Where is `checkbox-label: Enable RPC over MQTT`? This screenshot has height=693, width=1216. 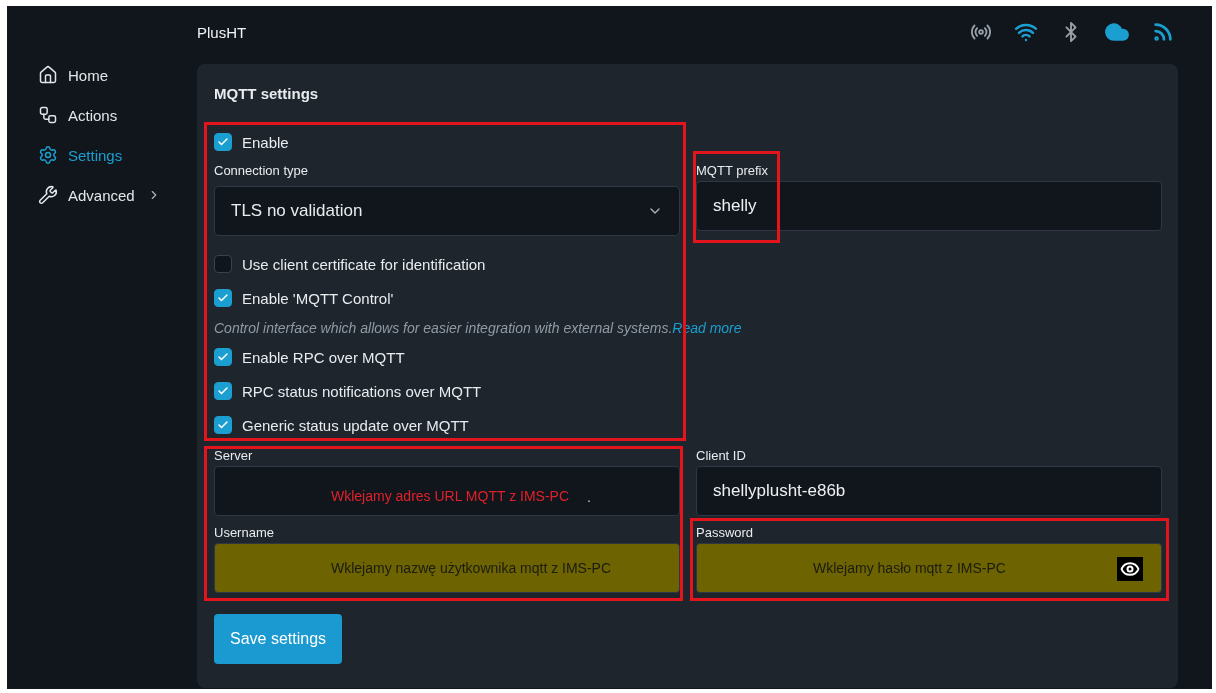
checkbox-label: Enable RPC over MQTT is located at coordinates (323, 357).